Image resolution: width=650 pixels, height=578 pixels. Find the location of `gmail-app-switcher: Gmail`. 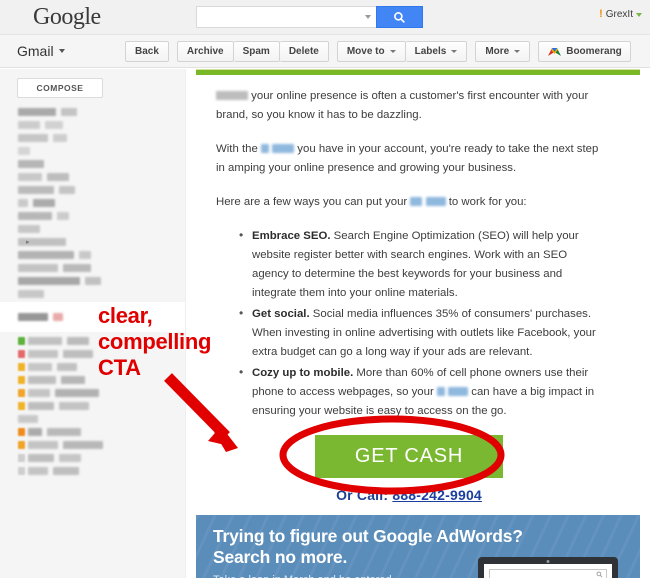

gmail-app-switcher: Gmail is located at coordinates (71, 51).